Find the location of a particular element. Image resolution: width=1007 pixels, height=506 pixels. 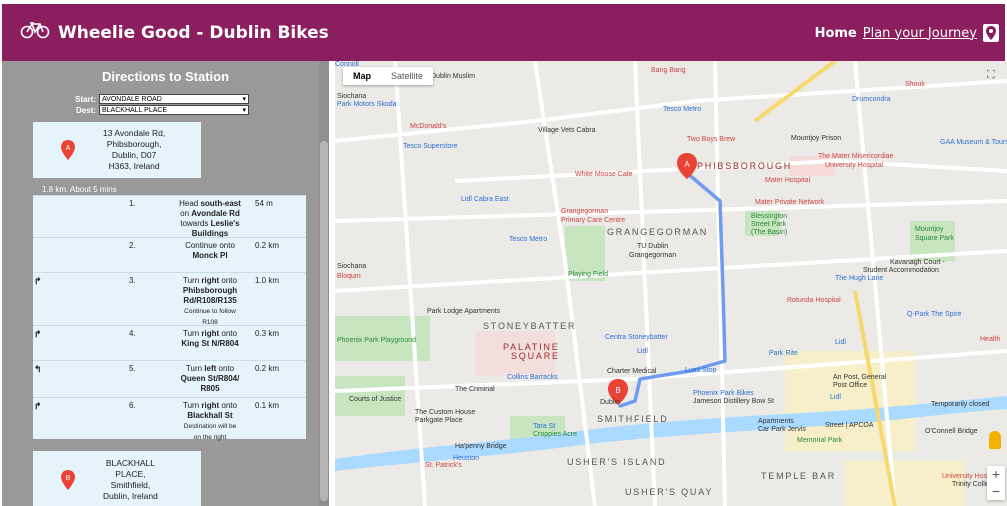

map-place-label: Mountjoy is located at coordinates (929, 229).